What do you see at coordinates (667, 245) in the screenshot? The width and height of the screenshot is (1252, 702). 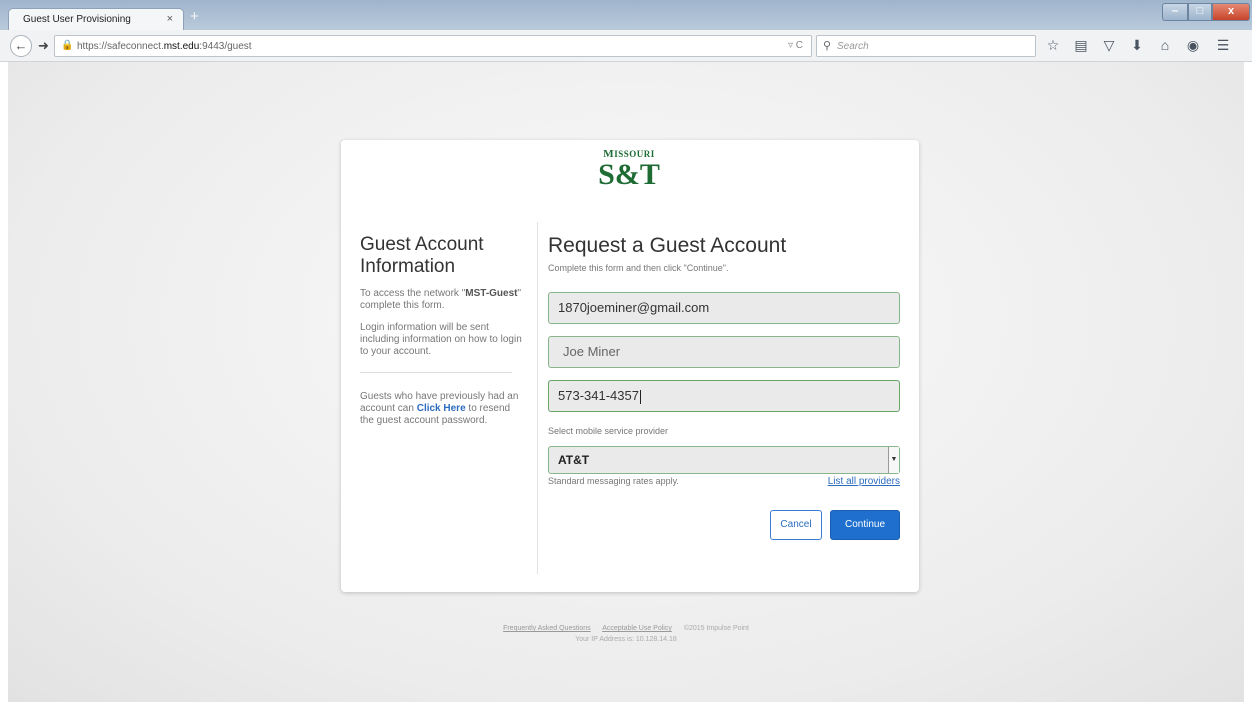 I see `form-title: Request a Guest Account` at bounding box center [667, 245].